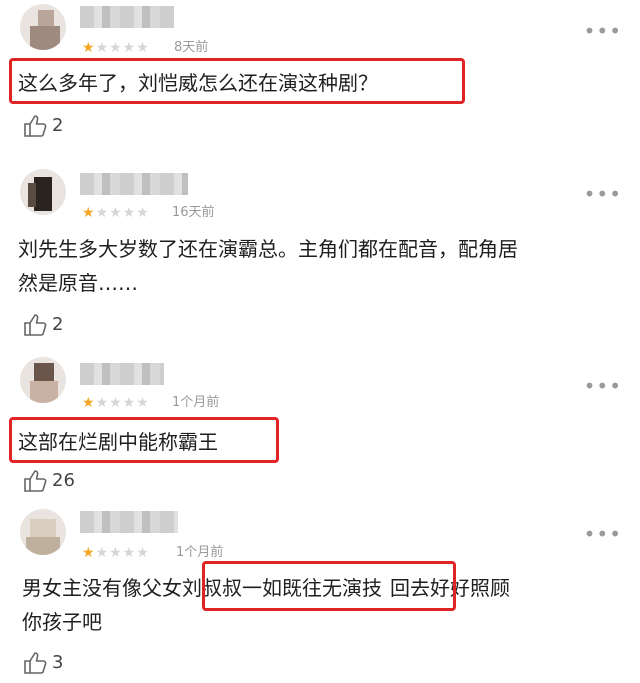 This screenshot has height=683, width=640. I want to click on like-count: 3, so click(58, 662).